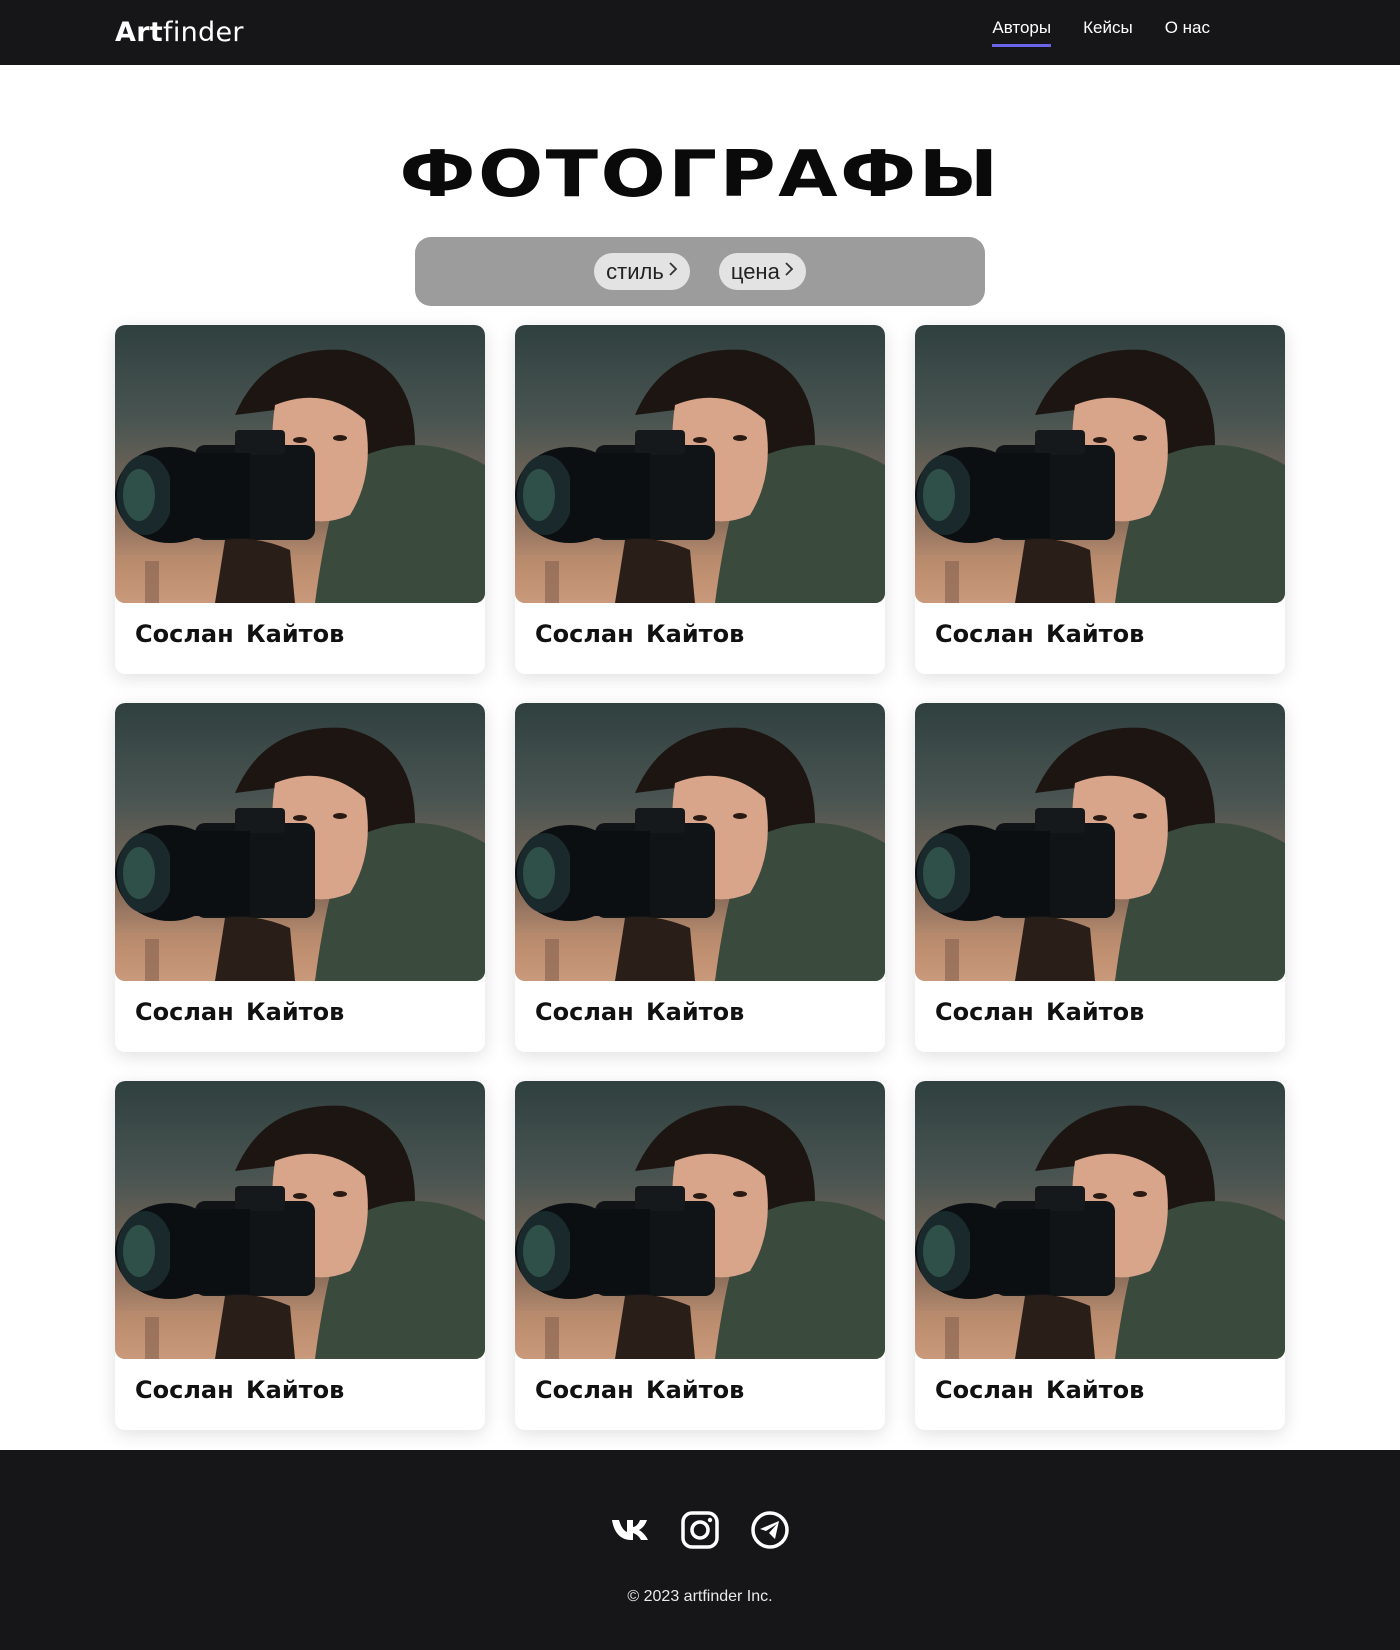  I want to click on nav-item-authors: Авторы, so click(1022, 32).